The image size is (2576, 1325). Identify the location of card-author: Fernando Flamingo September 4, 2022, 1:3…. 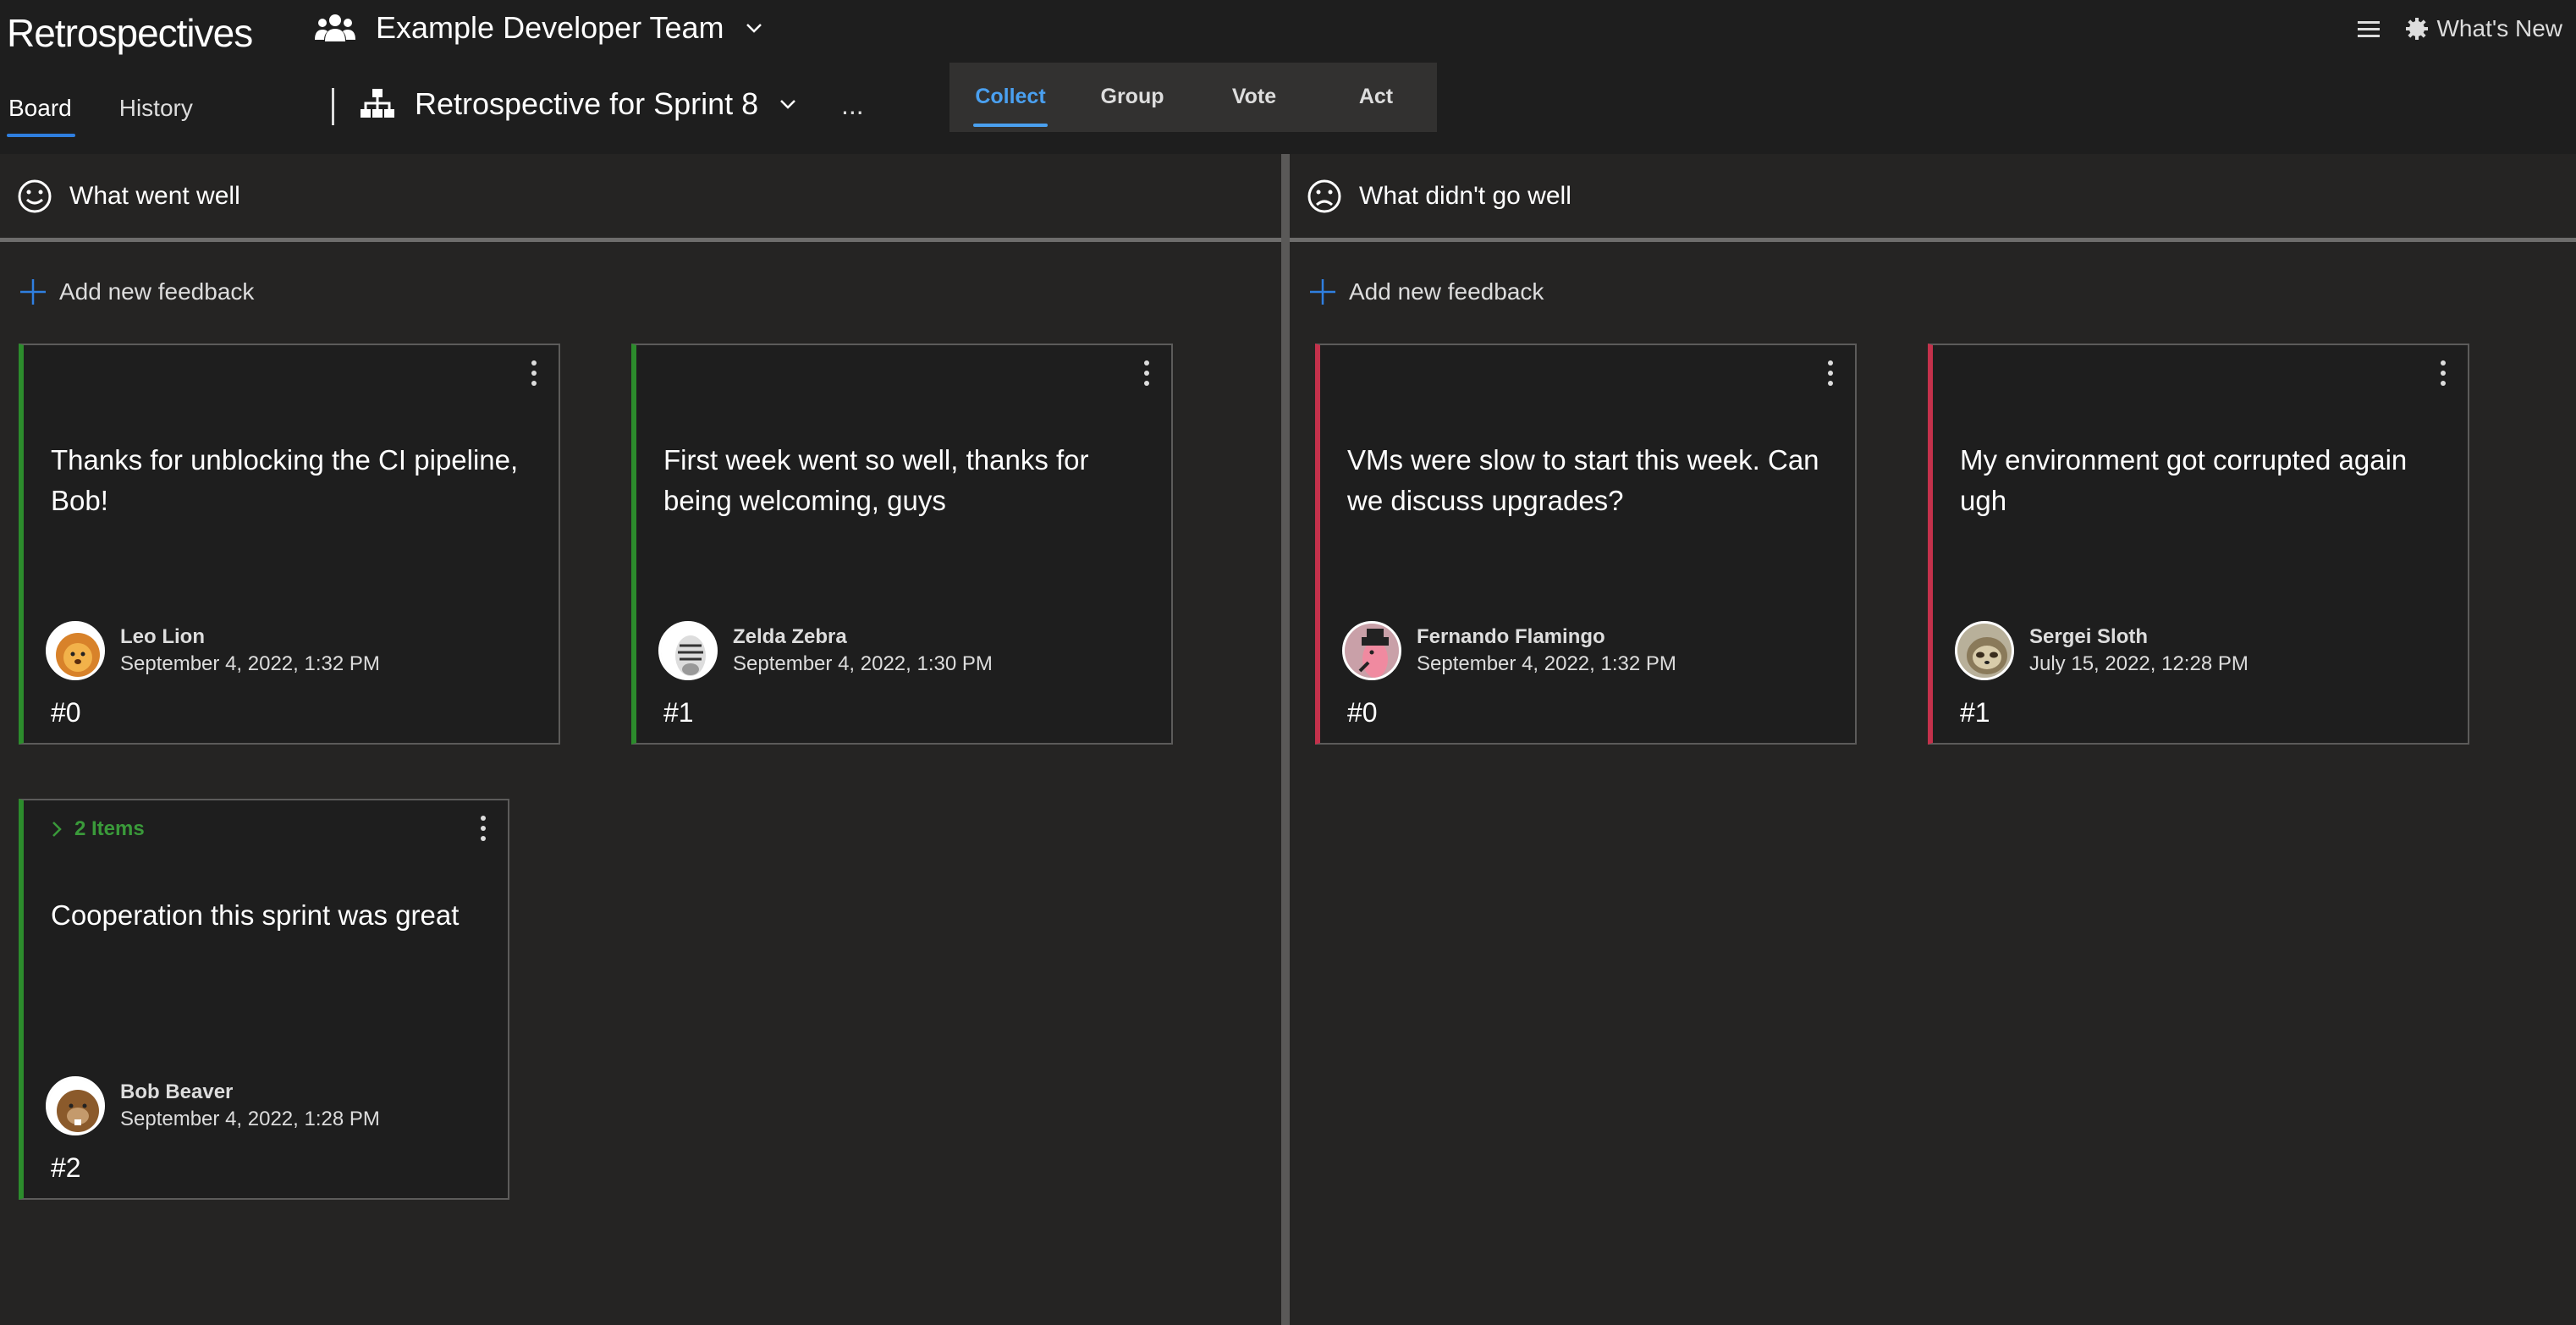
(1509, 650).